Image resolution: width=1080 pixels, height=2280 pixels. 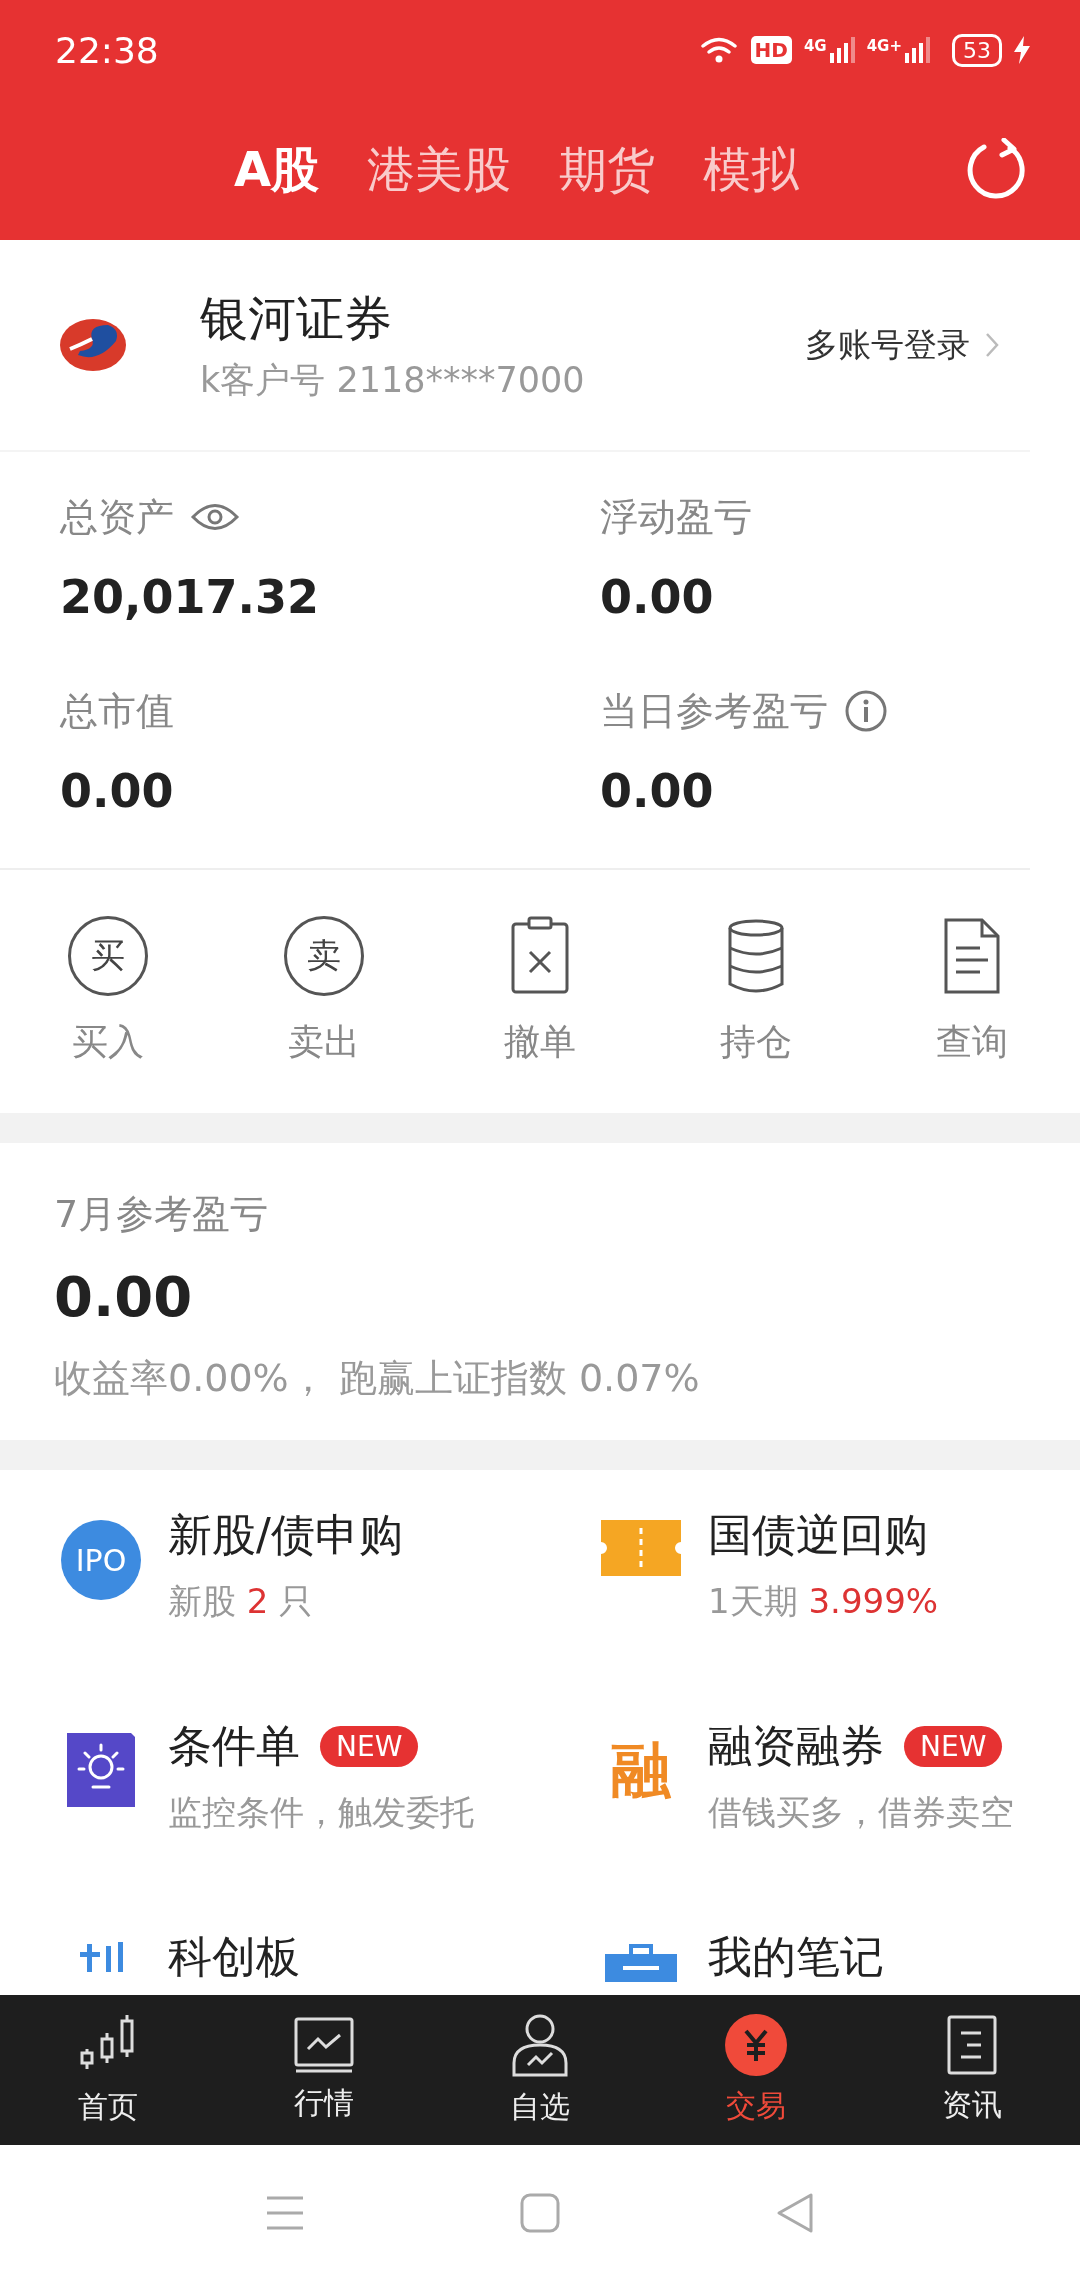 I want to click on service-item: 国债逆回购 1天期 3.999%, so click(x=810, y=1611).